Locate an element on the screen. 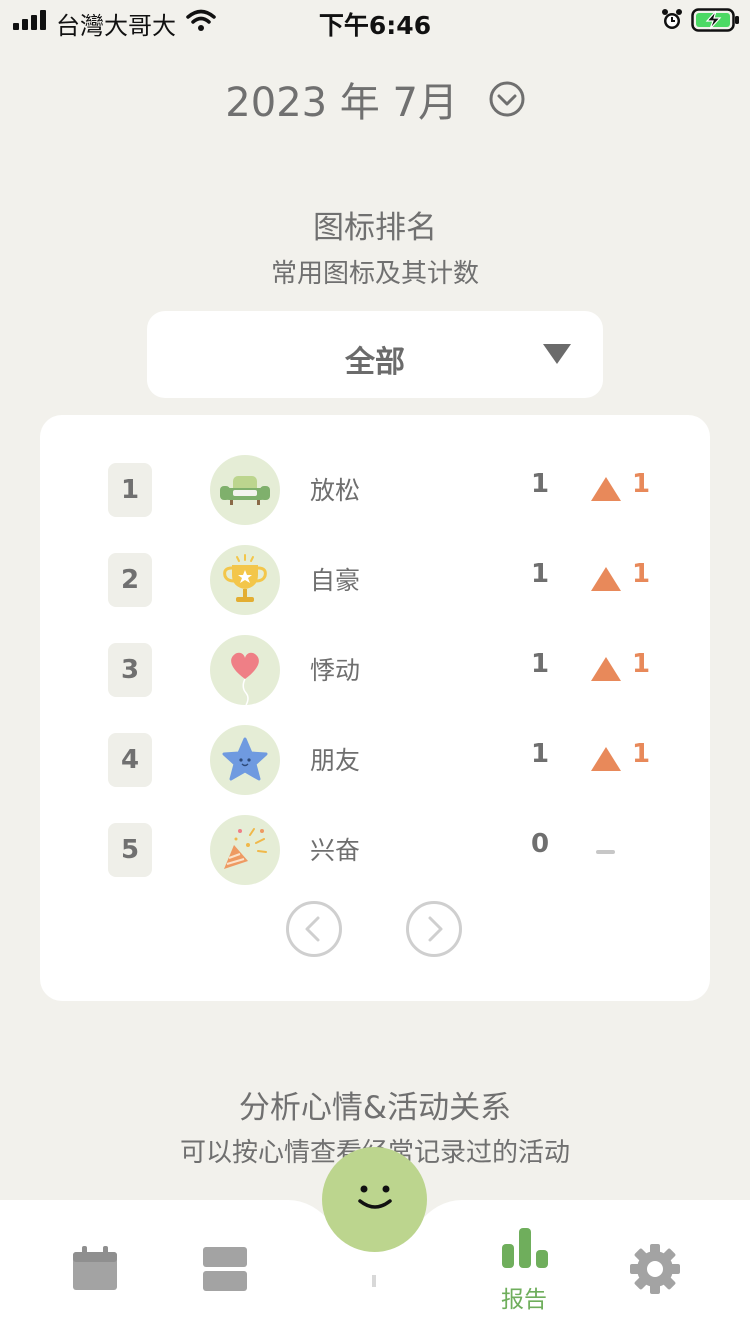  tab-report-label: 报告 is located at coordinates (524, 1300).